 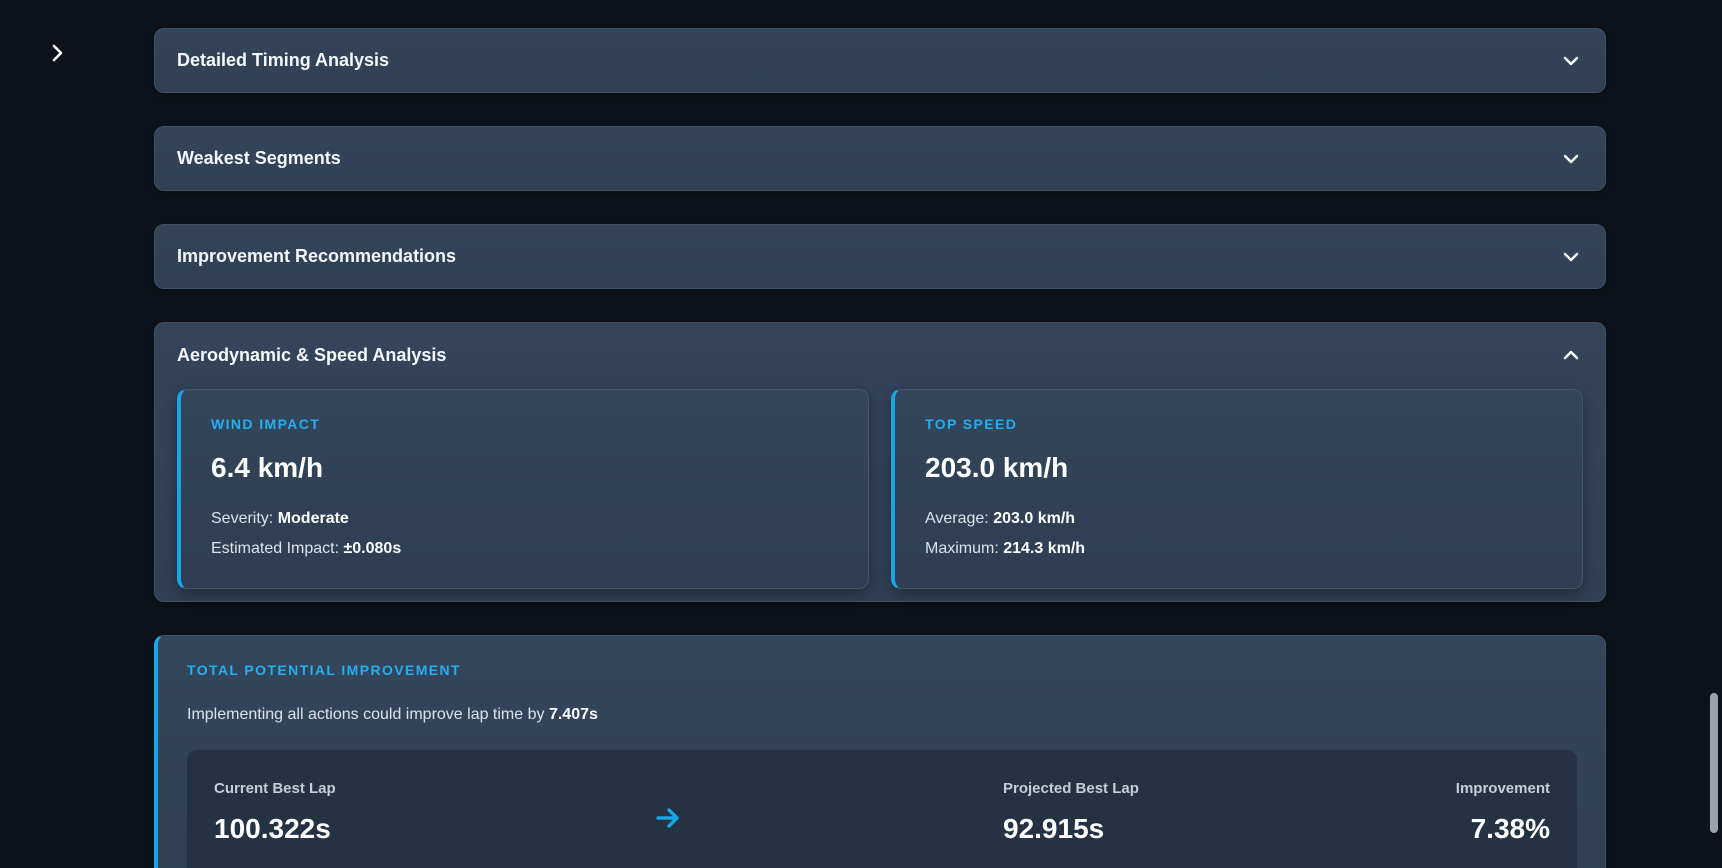 What do you see at coordinates (1238, 549) in the screenshot?
I see `speed-maximum: Maximum: 214.3 km/h` at bounding box center [1238, 549].